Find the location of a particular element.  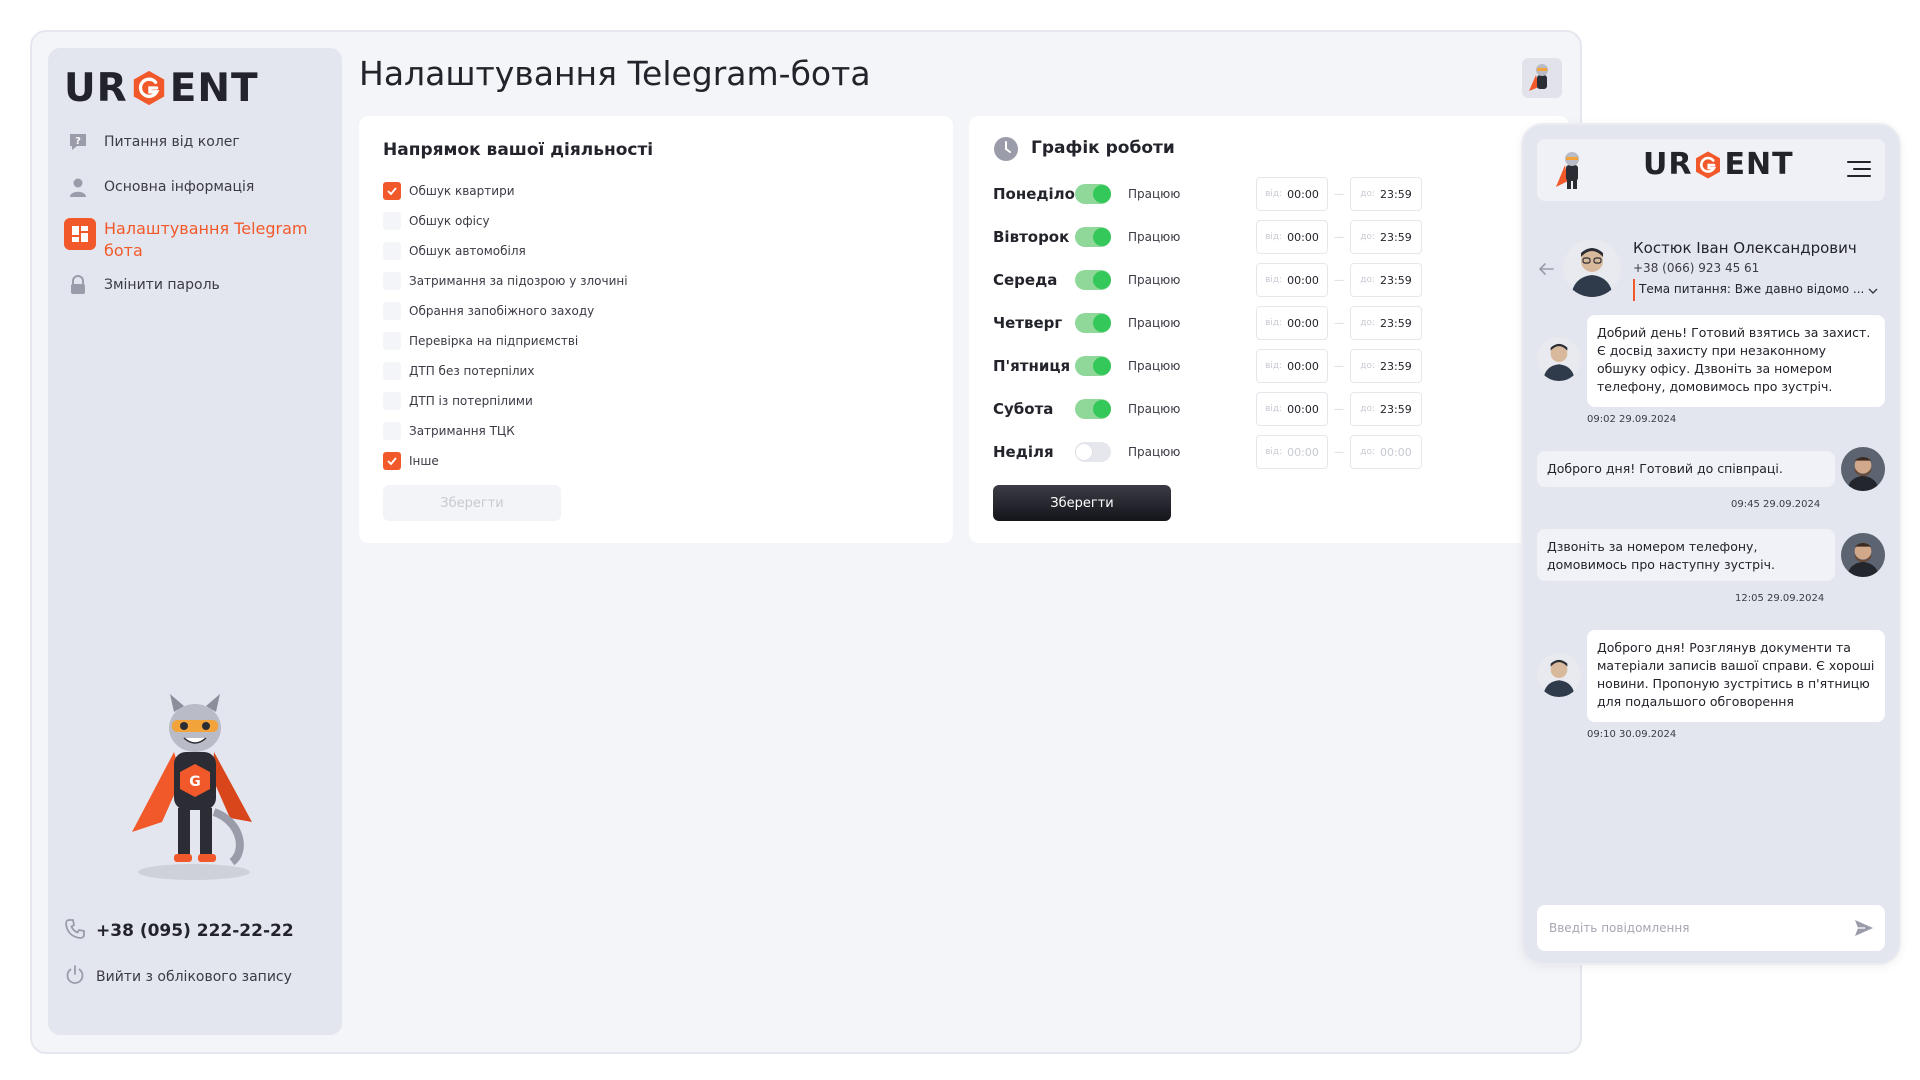

page-title: Налаштування Telegram-бота is located at coordinates (615, 73).